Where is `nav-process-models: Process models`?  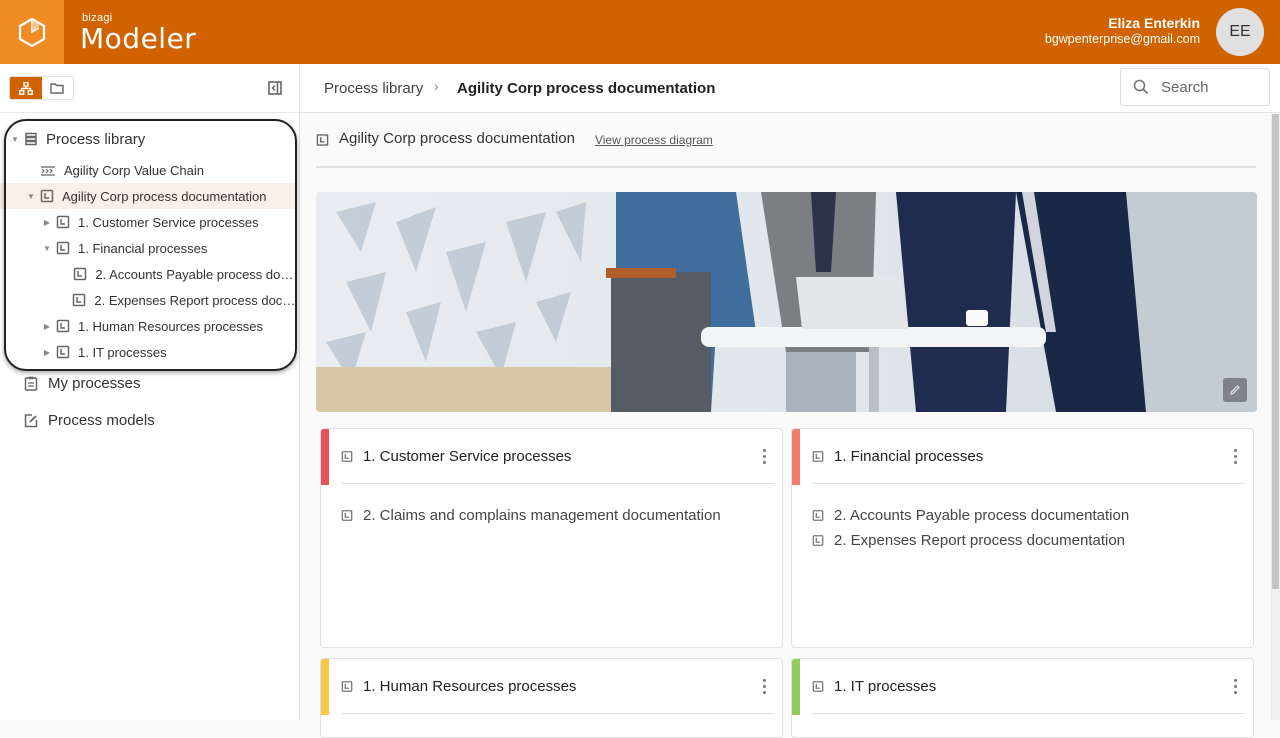 nav-process-models: Process models is located at coordinates (89, 420).